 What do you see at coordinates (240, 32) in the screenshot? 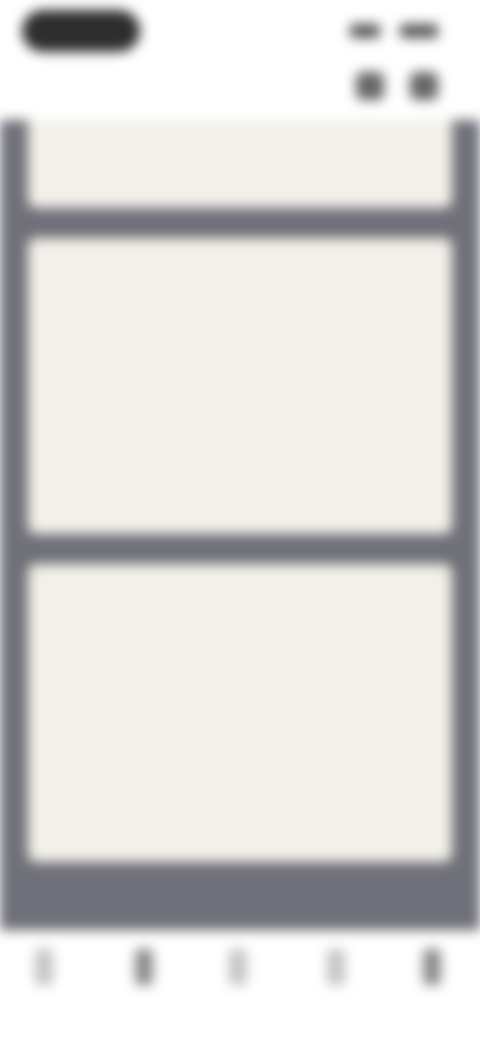
I see `status-bar` at bounding box center [240, 32].